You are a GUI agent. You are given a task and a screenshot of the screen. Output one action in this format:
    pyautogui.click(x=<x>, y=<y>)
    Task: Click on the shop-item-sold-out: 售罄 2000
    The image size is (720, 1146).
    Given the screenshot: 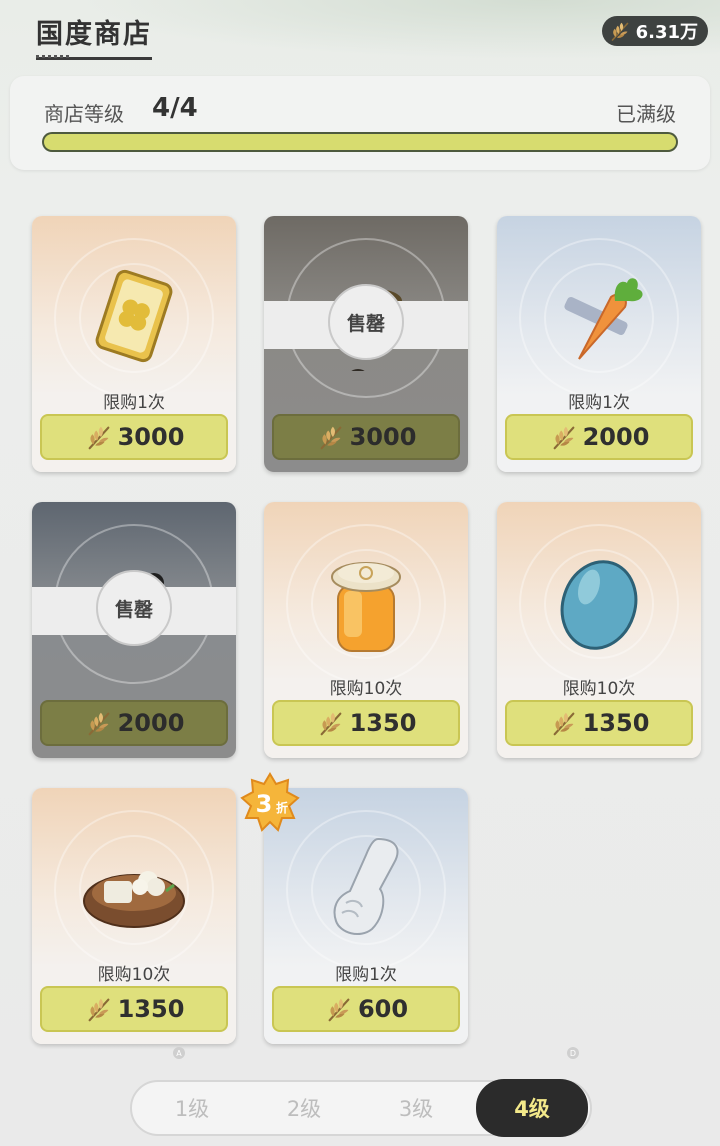 What is the action you would take?
    pyautogui.click(x=134, y=630)
    